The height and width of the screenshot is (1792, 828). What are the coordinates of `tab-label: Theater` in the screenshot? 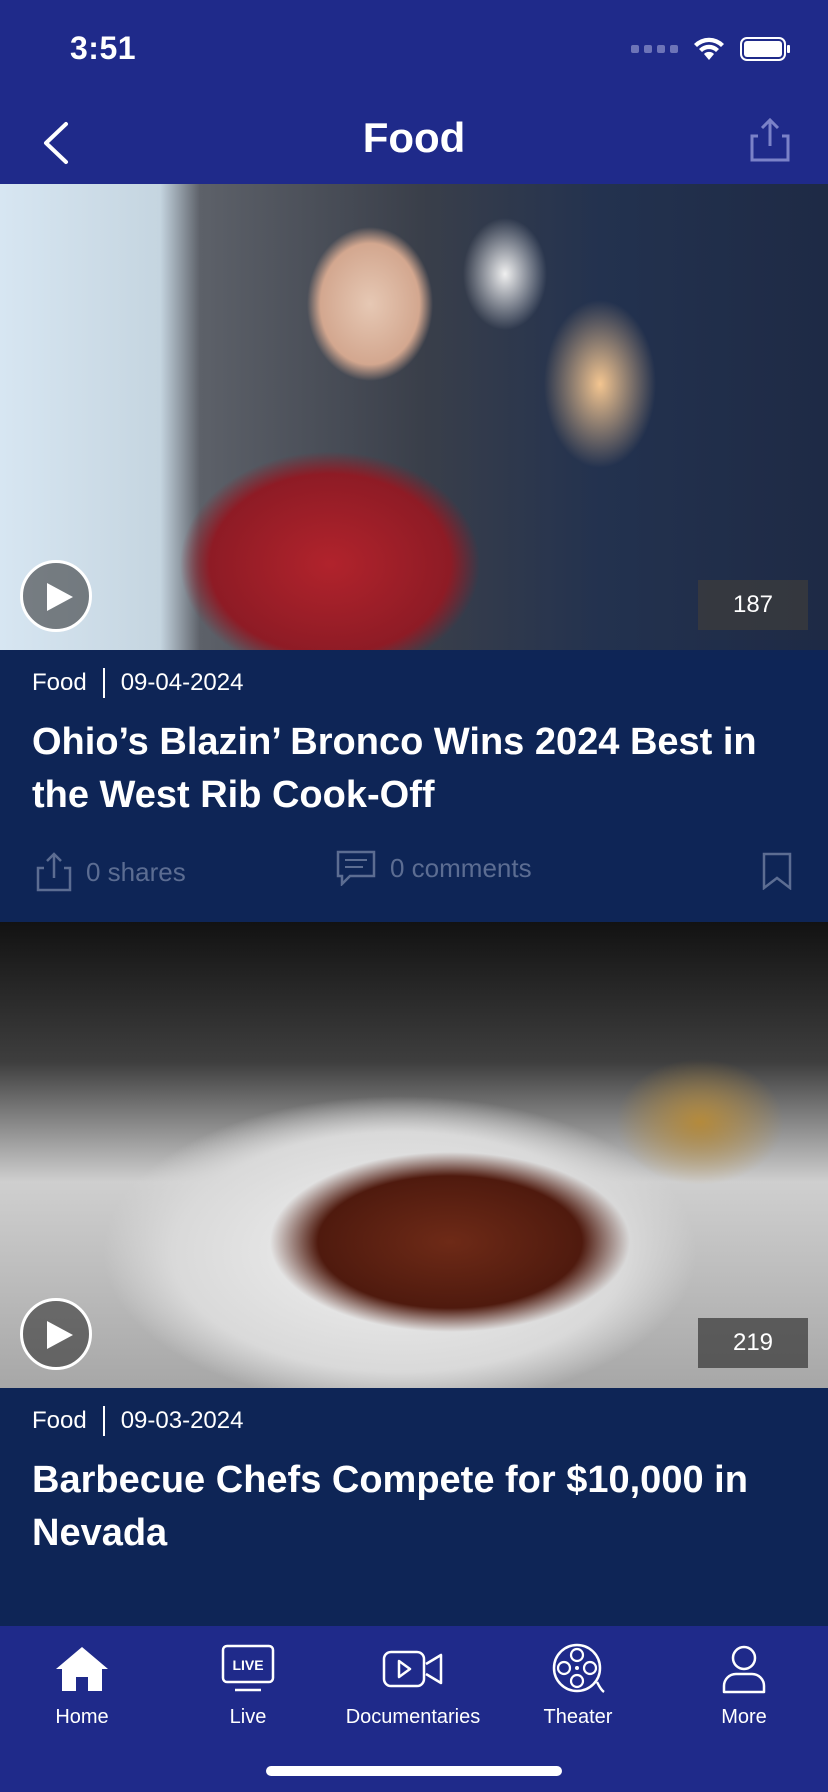 It's located at (578, 1717).